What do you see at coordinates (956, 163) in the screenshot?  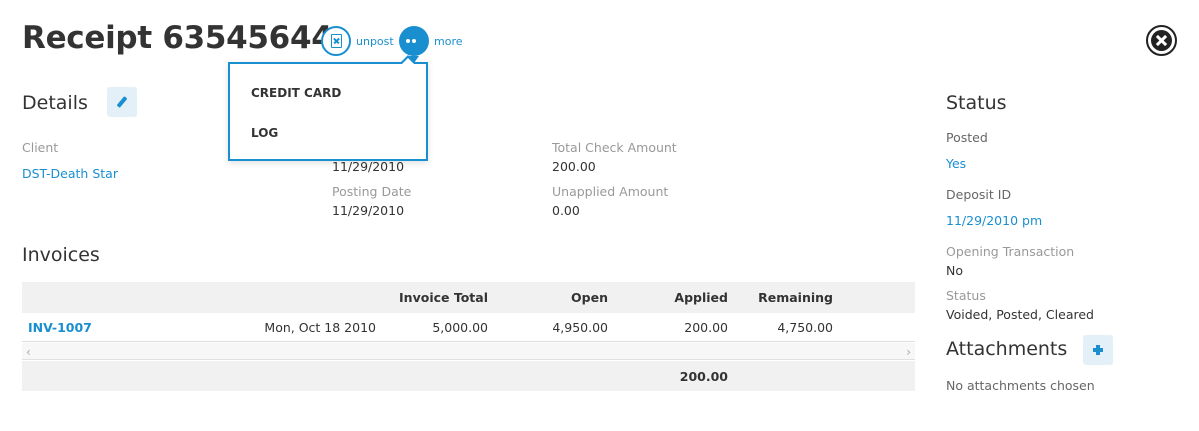 I see `posted-value: Yes` at bounding box center [956, 163].